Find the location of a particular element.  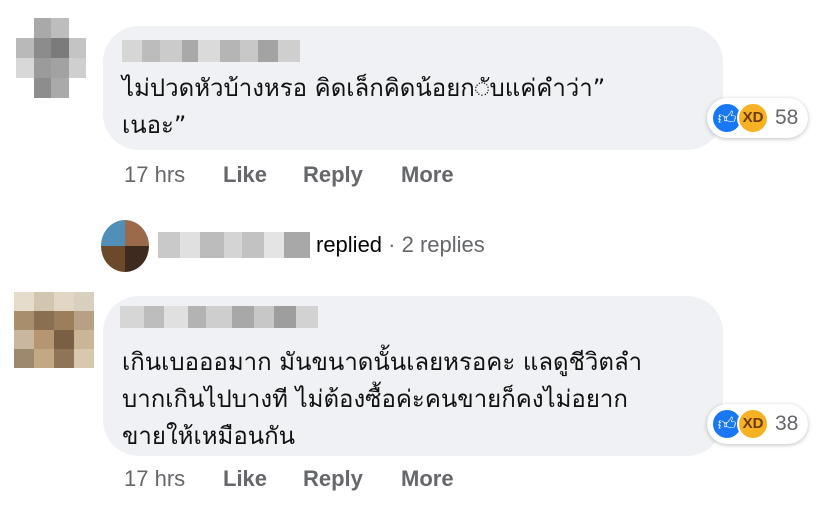

replies-count-link: 2 replies is located at coordinates (443, 244).